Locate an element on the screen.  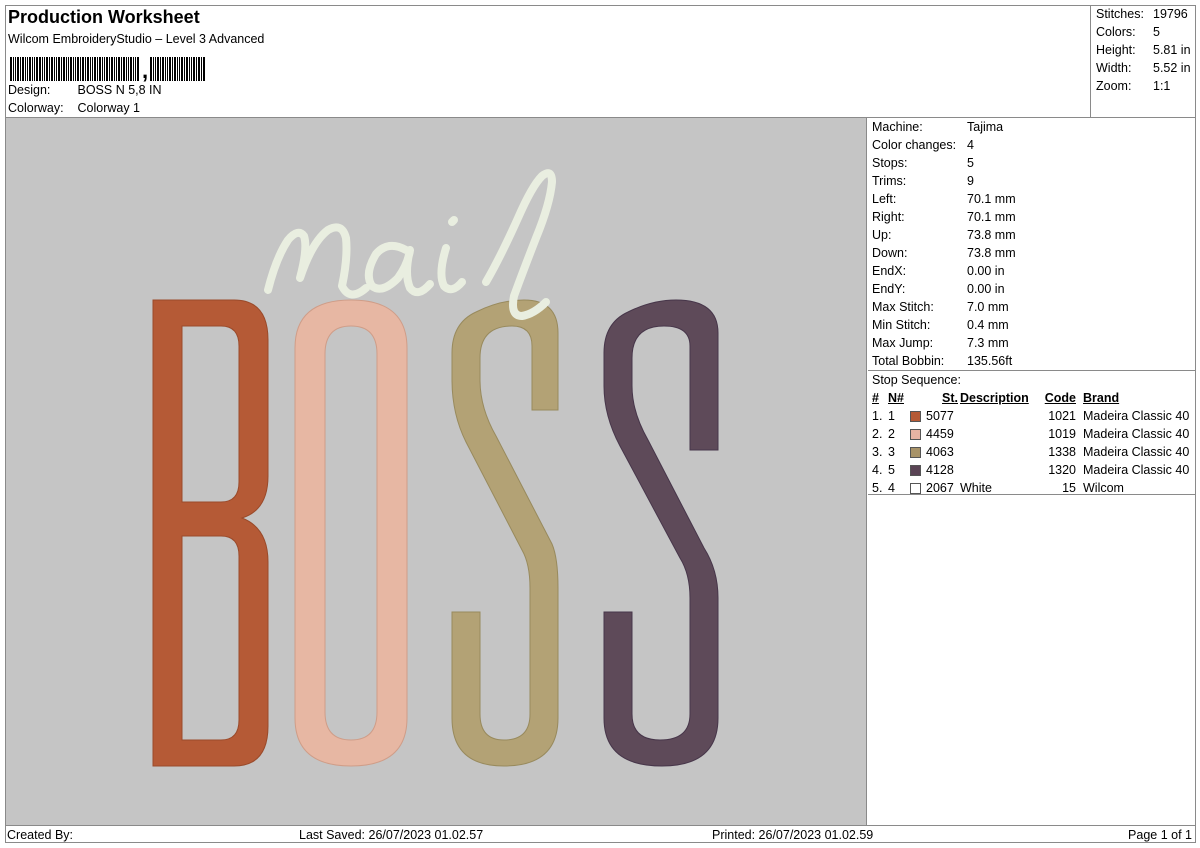
needle-number: 5 is located at coordinates (891, 470).